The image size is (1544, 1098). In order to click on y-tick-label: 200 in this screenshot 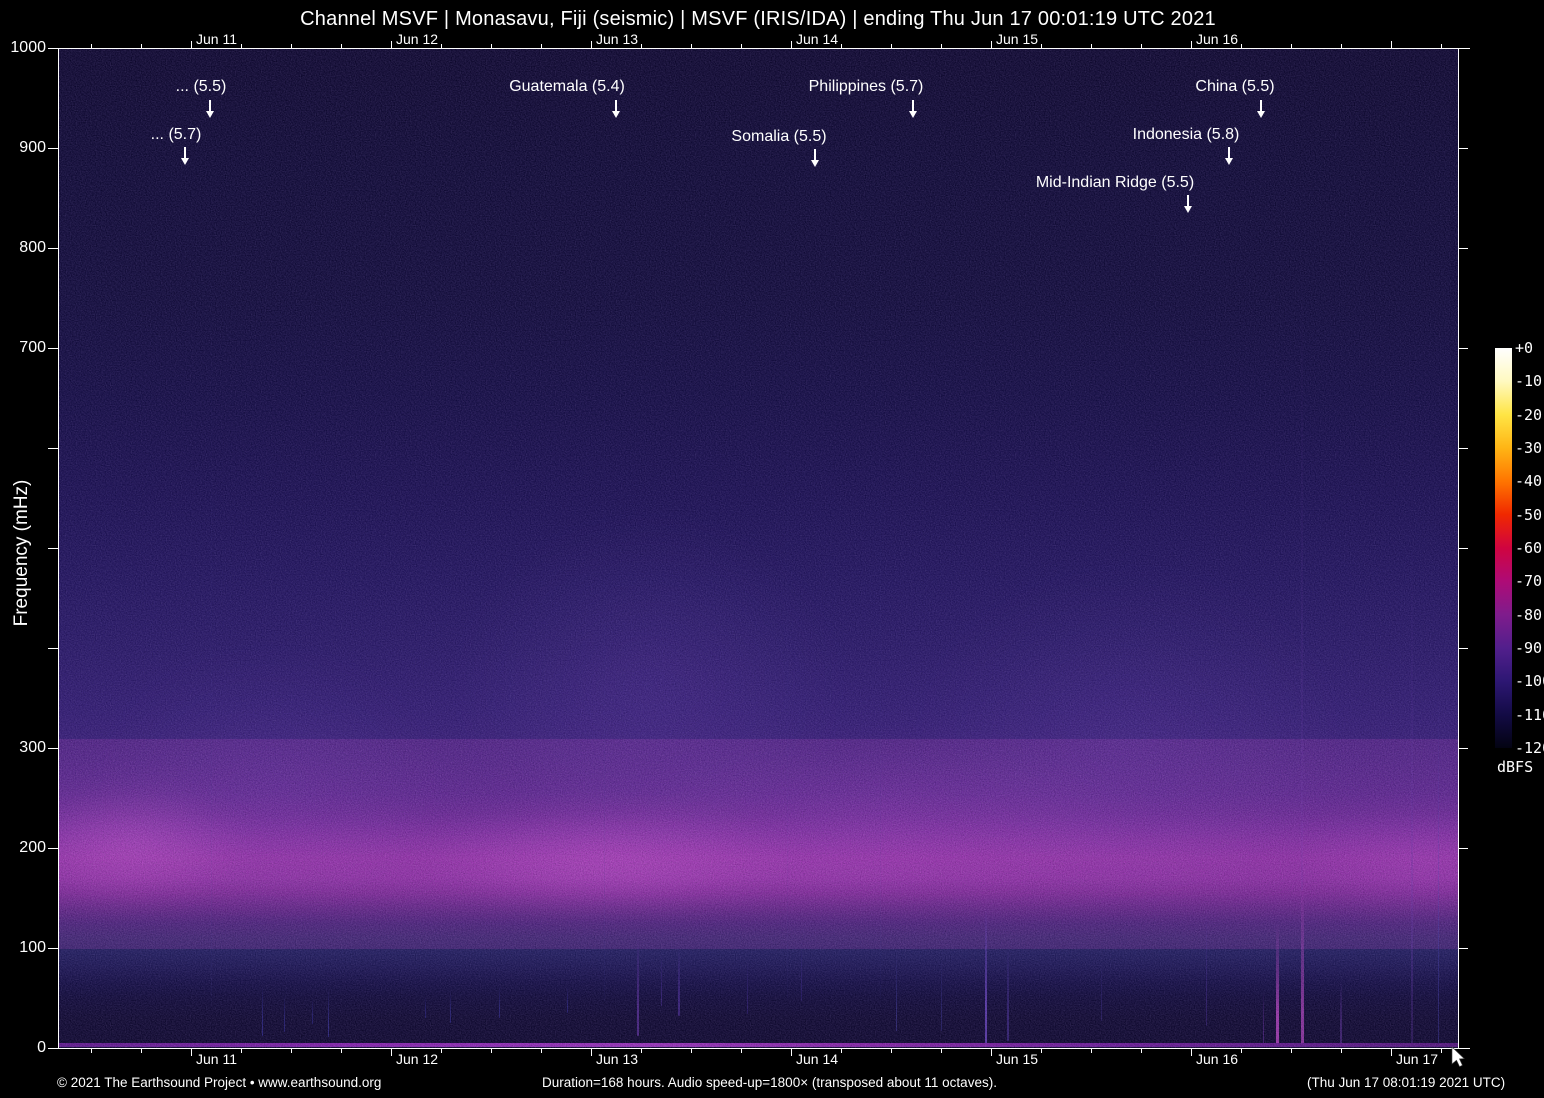, I will do `click(32, 847)`.